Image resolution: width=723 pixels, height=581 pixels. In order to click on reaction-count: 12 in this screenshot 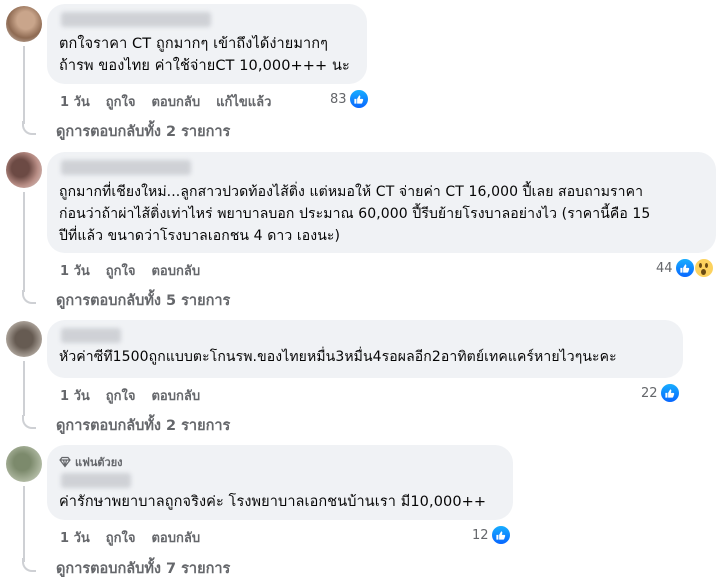, I will do `click(480, 535)`.